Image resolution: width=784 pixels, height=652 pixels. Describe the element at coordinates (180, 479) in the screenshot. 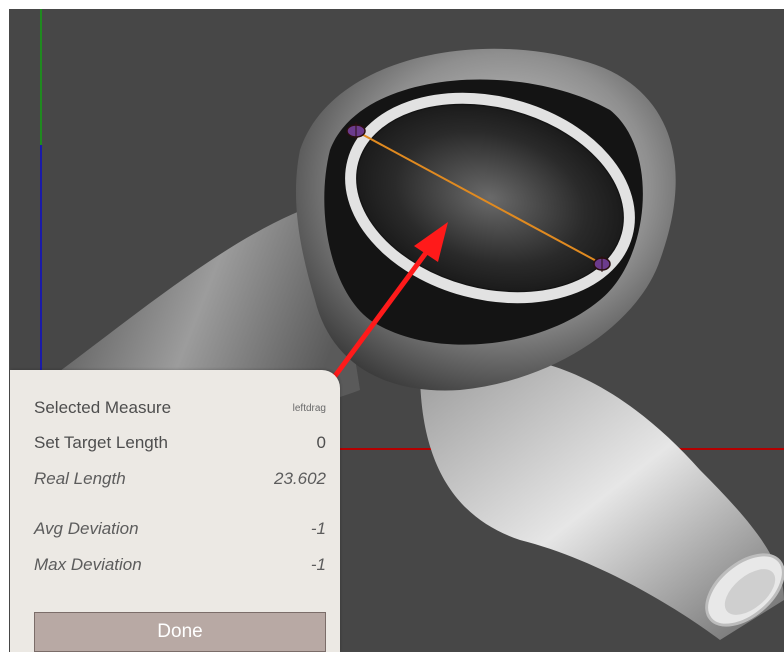

I see `real-length-row: Real Length 23.602` at that location.